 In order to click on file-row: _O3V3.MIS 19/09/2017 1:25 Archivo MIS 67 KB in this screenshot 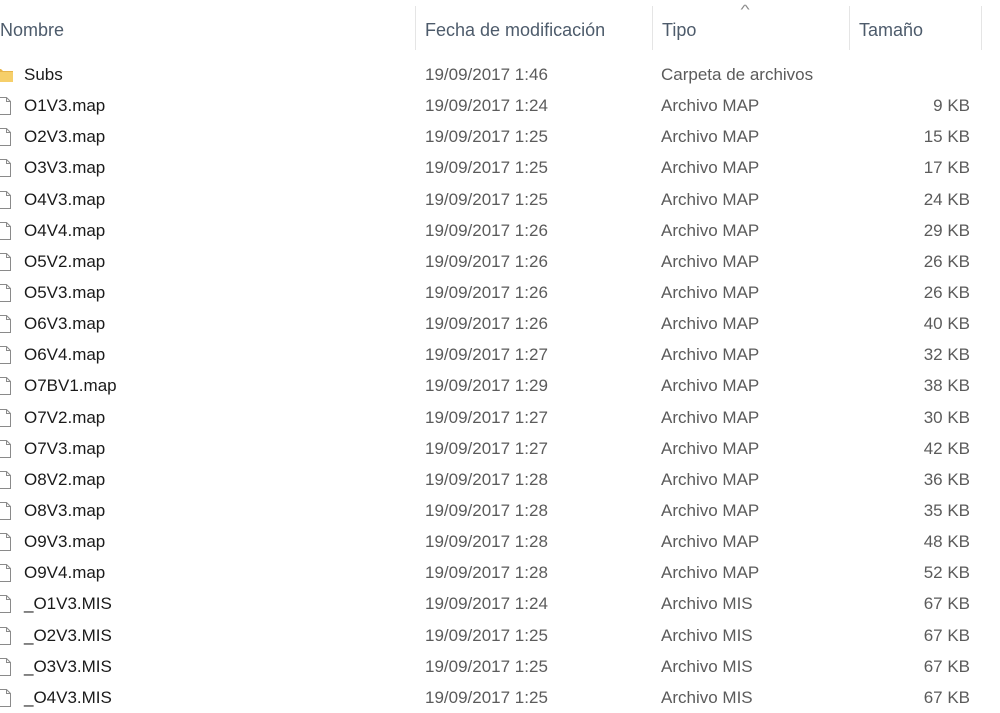, I will do `click(500, 666)`.